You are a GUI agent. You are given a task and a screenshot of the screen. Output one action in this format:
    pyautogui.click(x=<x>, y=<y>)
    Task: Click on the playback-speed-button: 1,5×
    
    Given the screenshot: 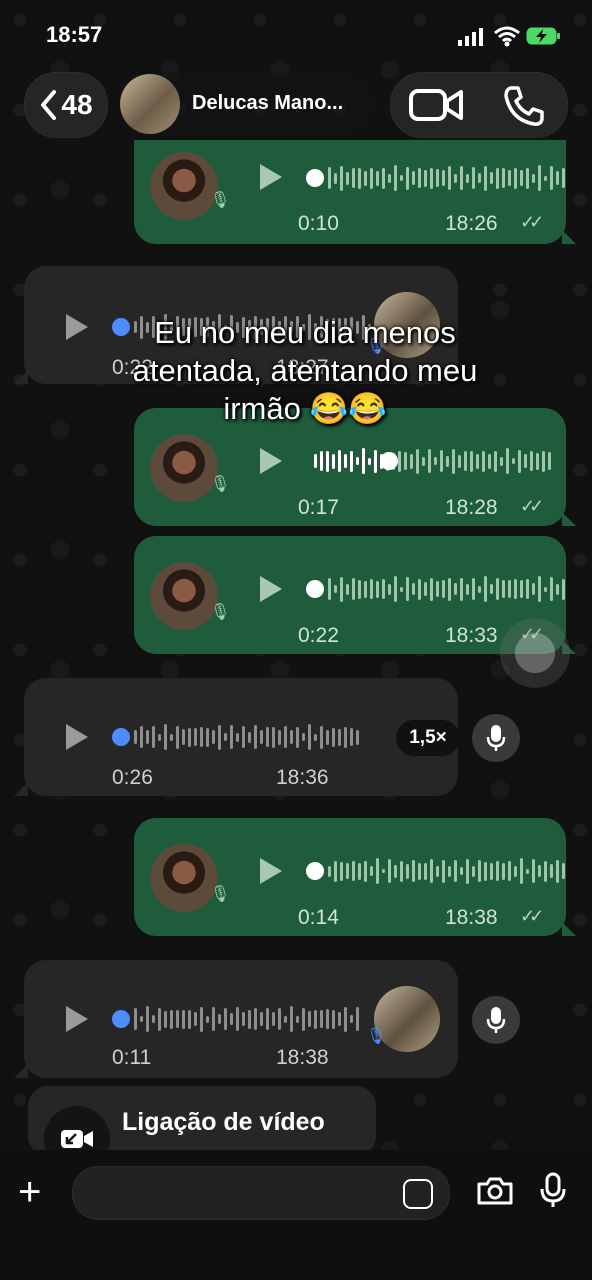 What is the action you would take?
    pyautogui.click(x=428, y=738)
    